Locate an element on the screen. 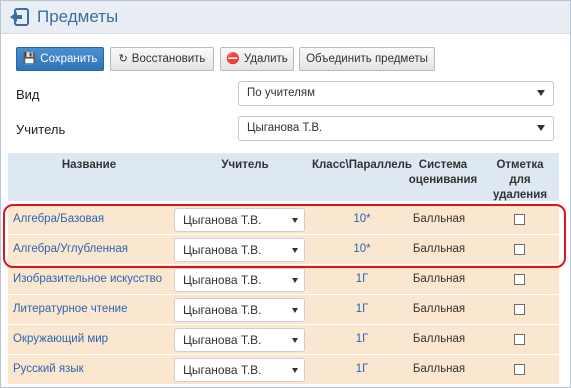 The width and height of the screenshot is (571, 388). col-mark-header: Отметка для удаления is located at coordinates (520, 180).